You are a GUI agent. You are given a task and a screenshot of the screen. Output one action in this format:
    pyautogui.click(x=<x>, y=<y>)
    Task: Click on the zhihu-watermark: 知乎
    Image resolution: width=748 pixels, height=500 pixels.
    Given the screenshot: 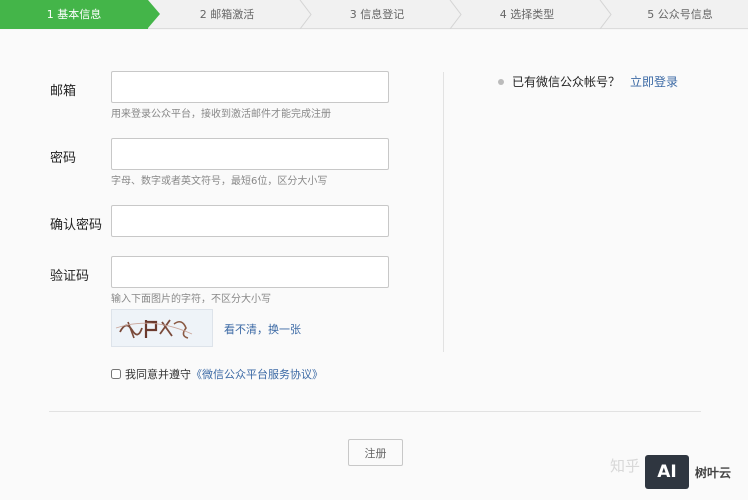 What is the action you would take?
    pyautogui.click(x=625, y=466)
    